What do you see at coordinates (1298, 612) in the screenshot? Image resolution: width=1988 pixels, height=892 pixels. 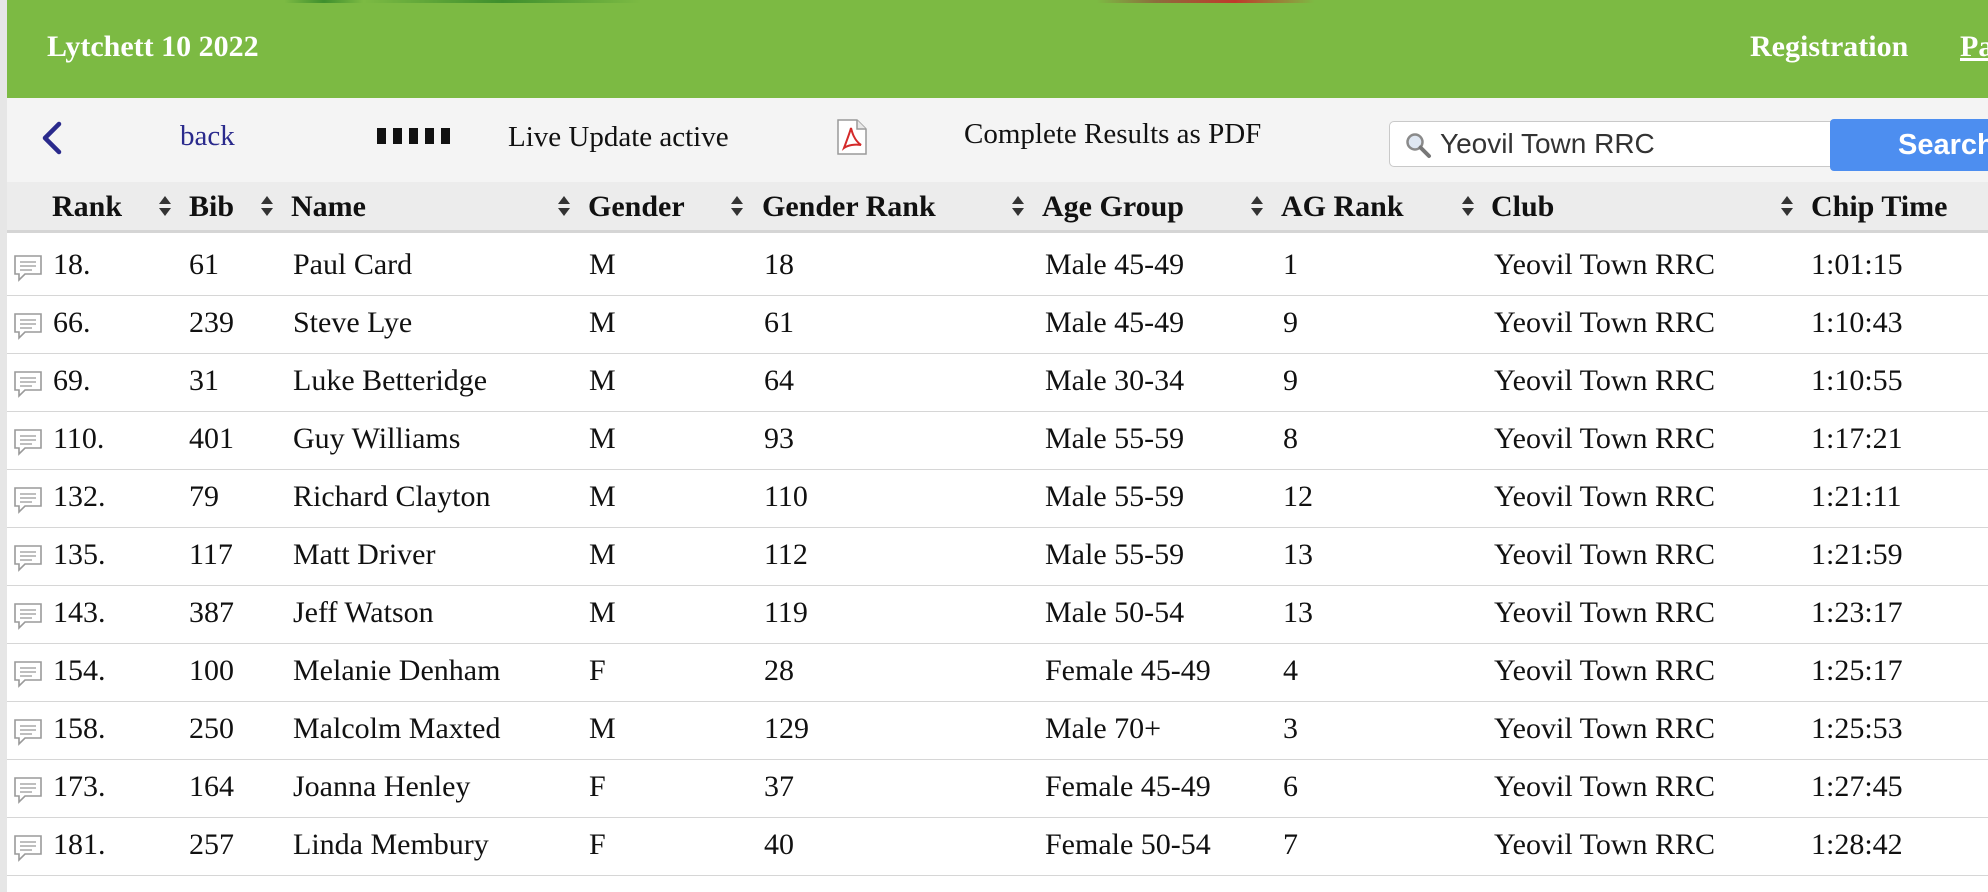 I see `cell-ag-rank: 13` at bounding box center [1298, 612].